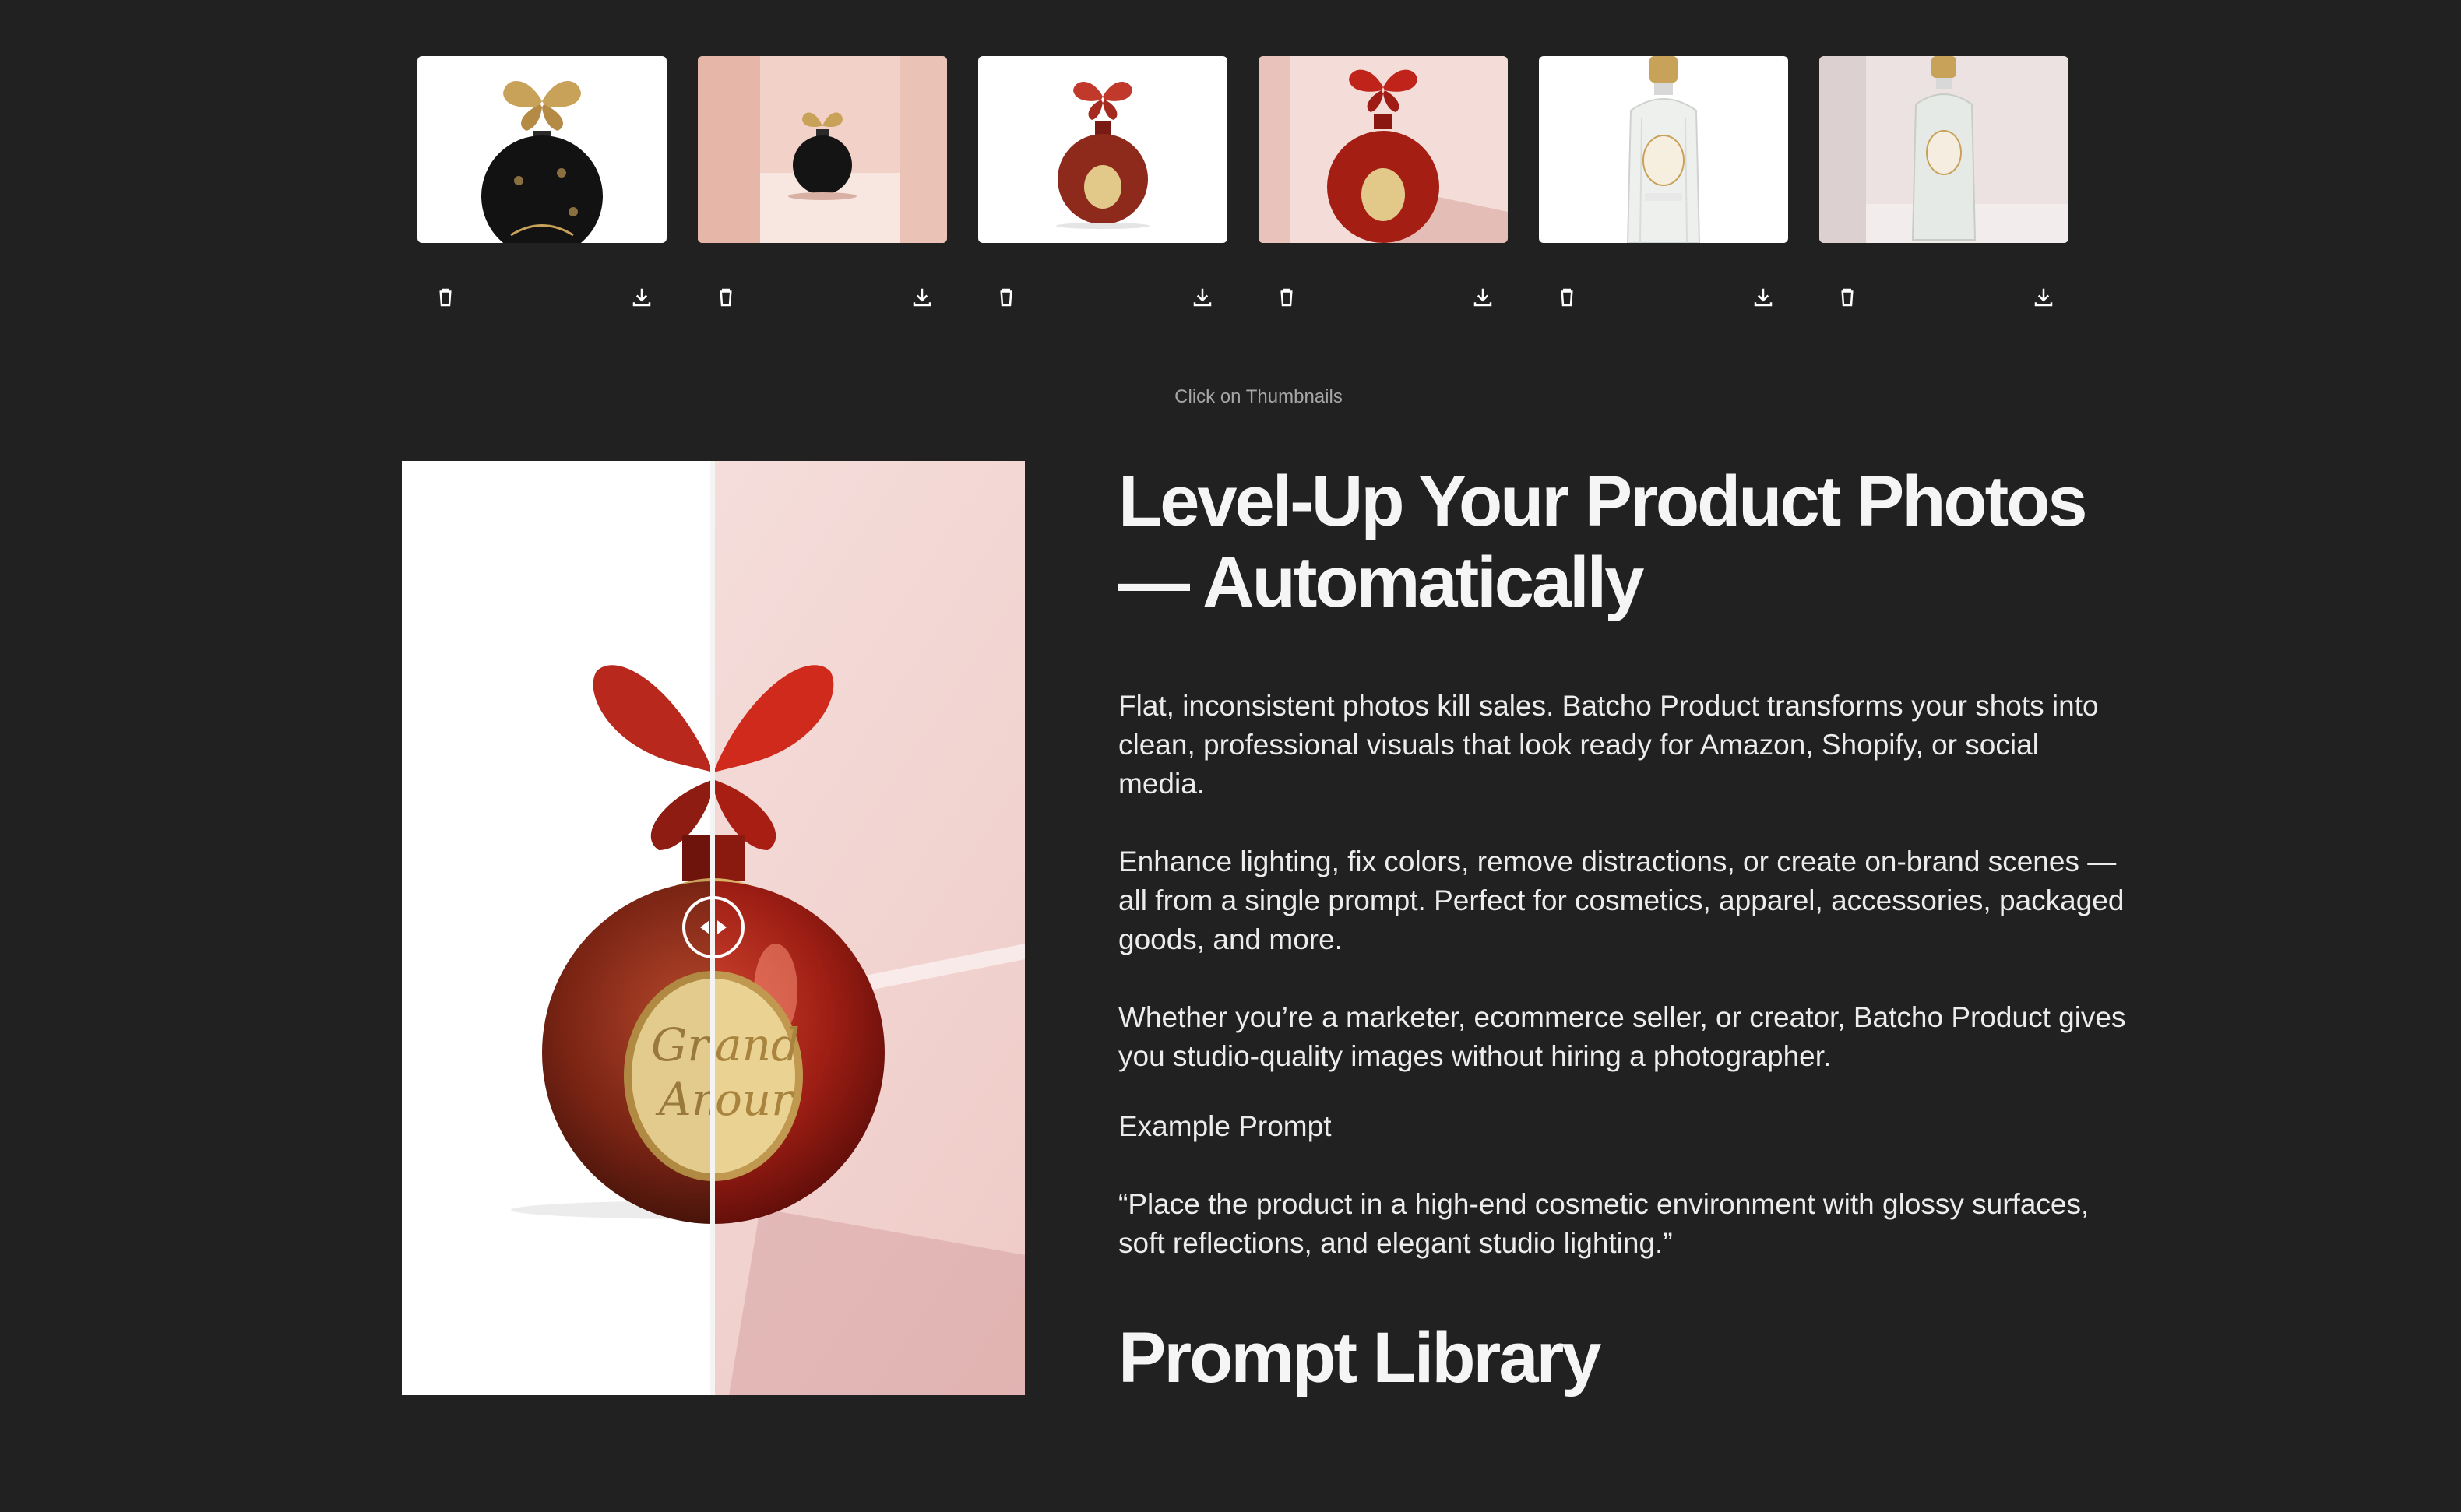 This screenshot has height=1512, width=2461. Describe the element at coordinates (1225, 1126) in the screenshot. I see `example-prompt-label: Example Prompt` at that location.